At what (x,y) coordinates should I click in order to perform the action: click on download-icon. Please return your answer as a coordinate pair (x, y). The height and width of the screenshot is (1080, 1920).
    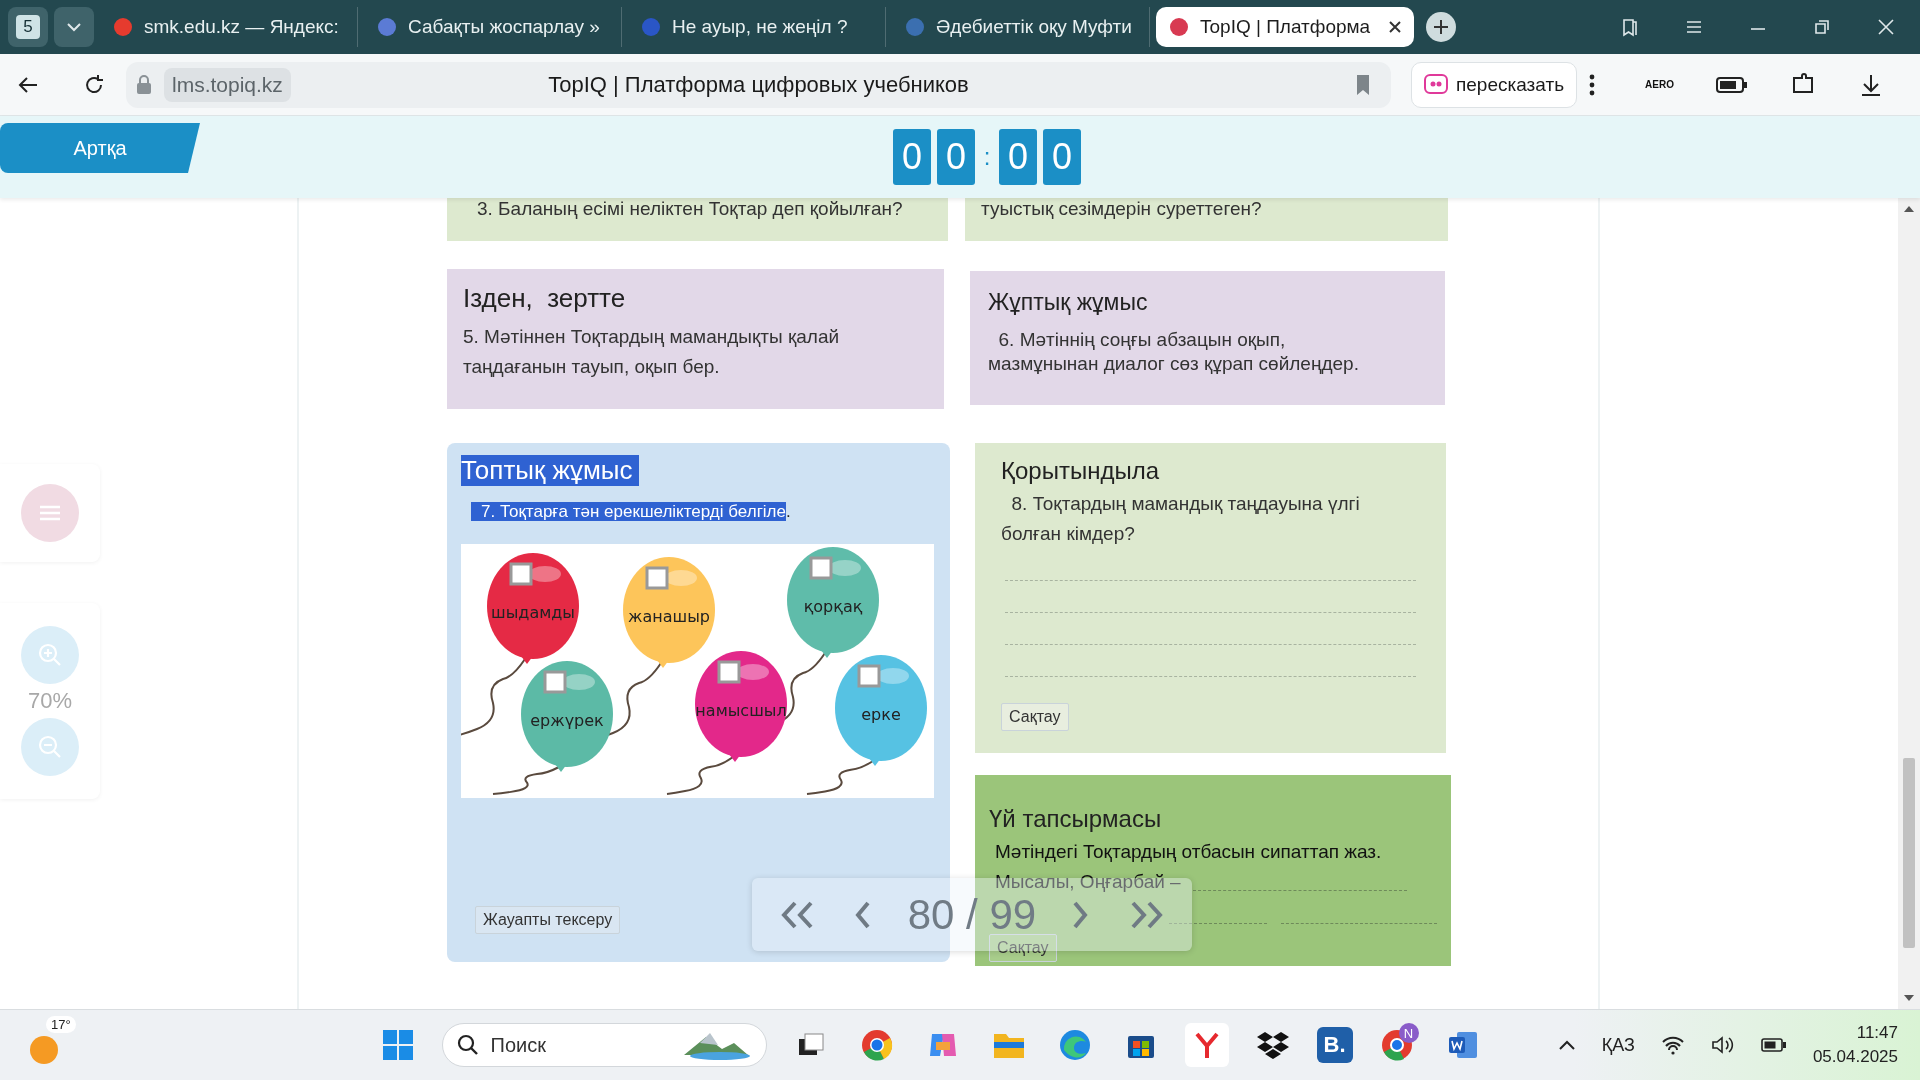
    Looking at the image, I should click on (1870, 84).